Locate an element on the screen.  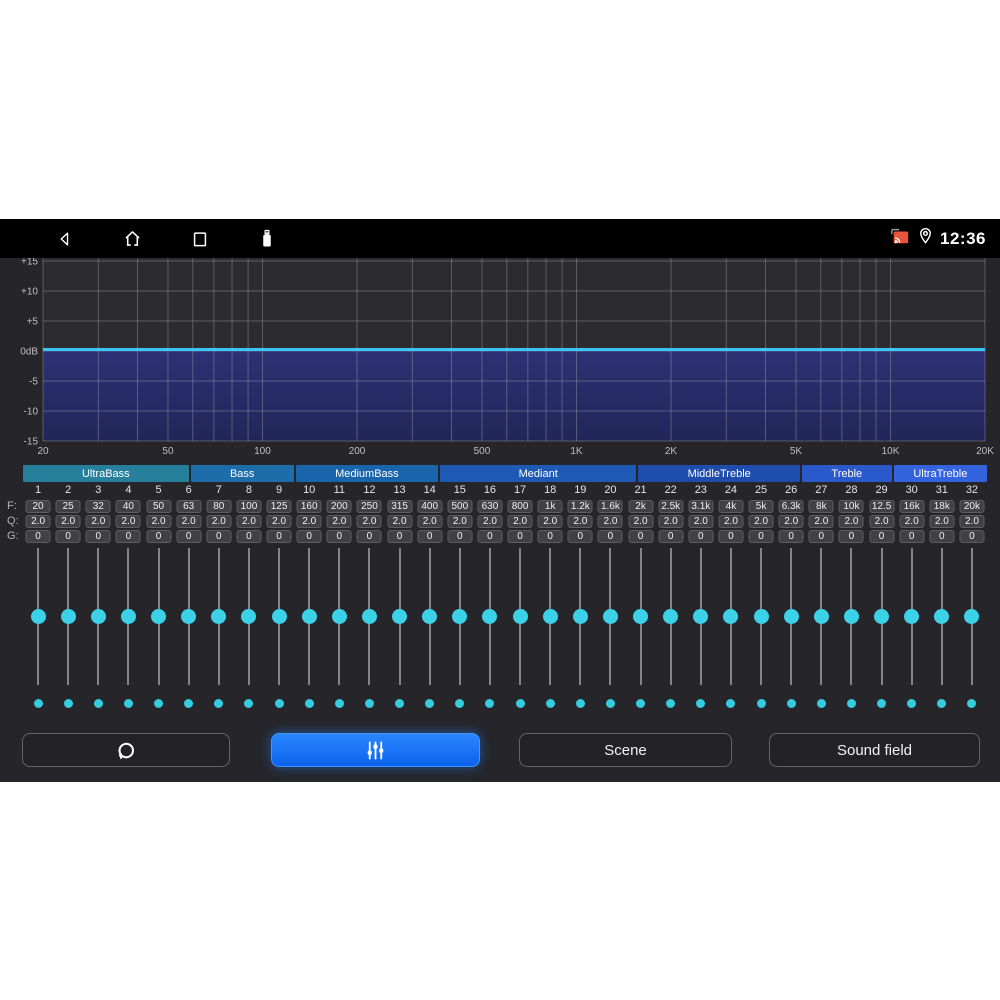
band-frequency-value: 3.1k is located at coordinates (701, 506).